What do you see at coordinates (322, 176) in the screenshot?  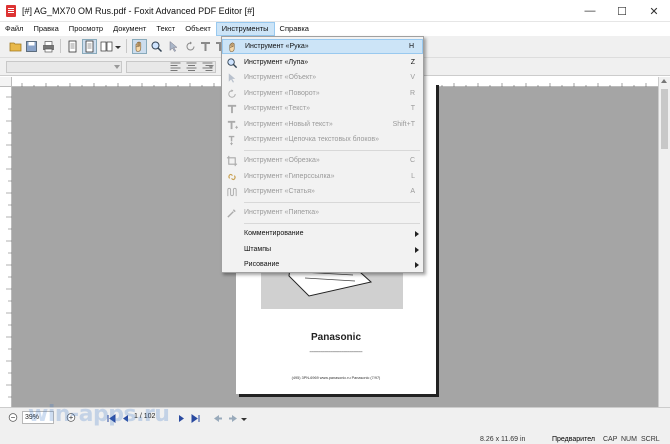 I see `menu-item-hyperlink-tool: Инструмент «Гиперссылка» L` at bounding box center [322, 176].